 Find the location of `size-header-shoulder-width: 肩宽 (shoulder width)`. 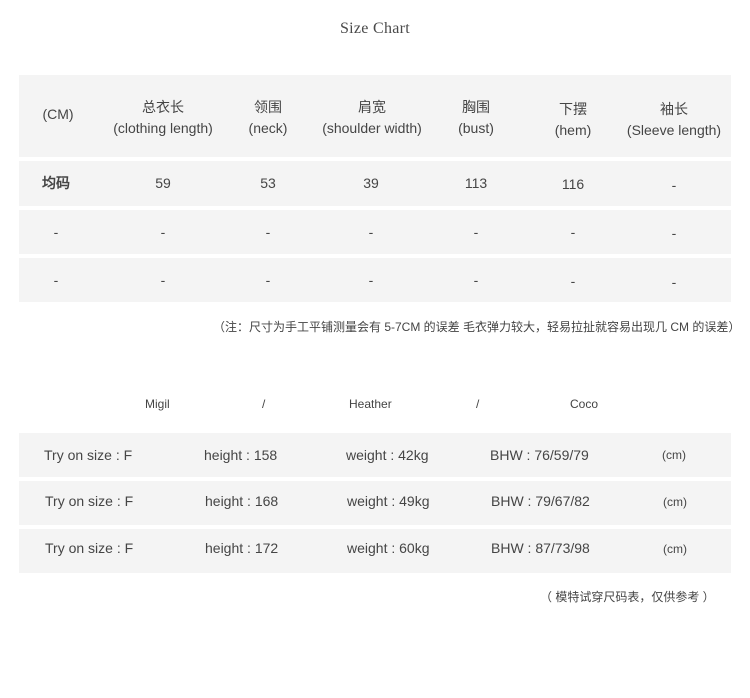

size-header-shoulder-width: 肩宽 (shoulder width) is located at coordinates (372, 118).